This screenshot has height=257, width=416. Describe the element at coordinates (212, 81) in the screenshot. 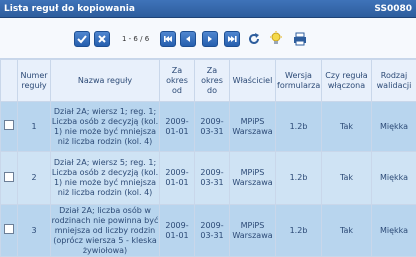

I see `column-header-to: Za okres do` at that location.